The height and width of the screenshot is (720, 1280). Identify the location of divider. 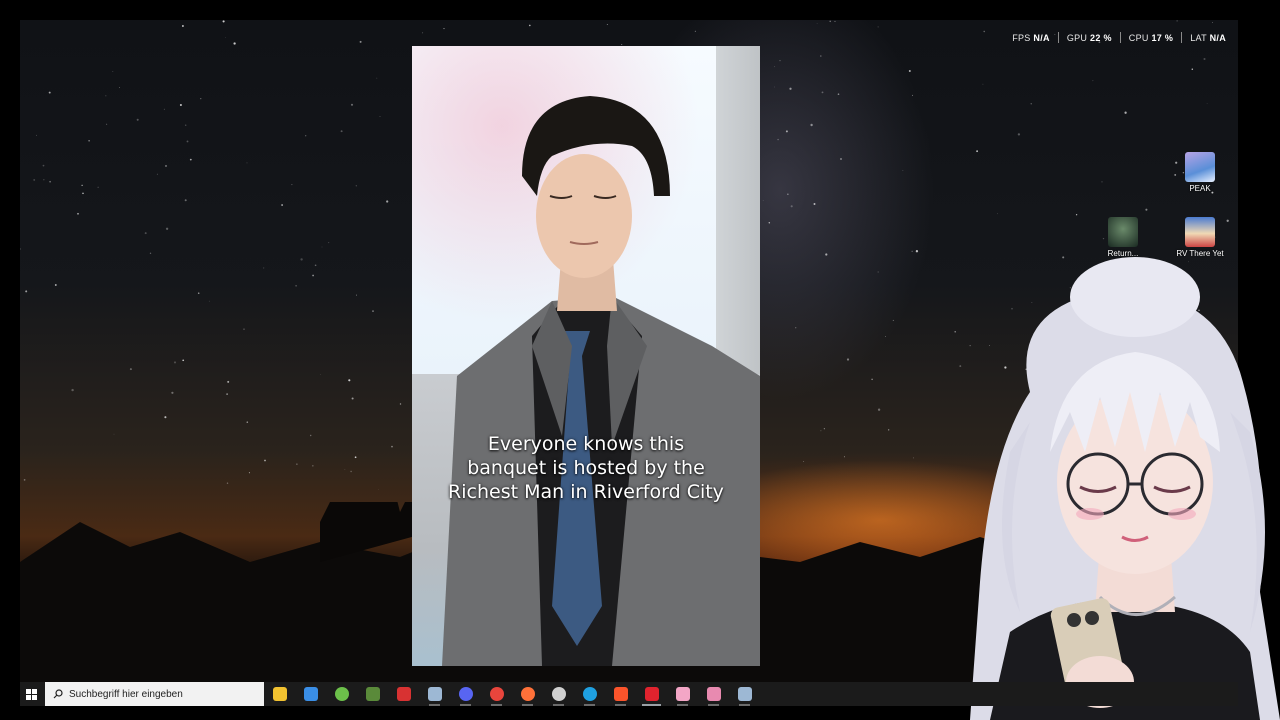
(1120, 37).